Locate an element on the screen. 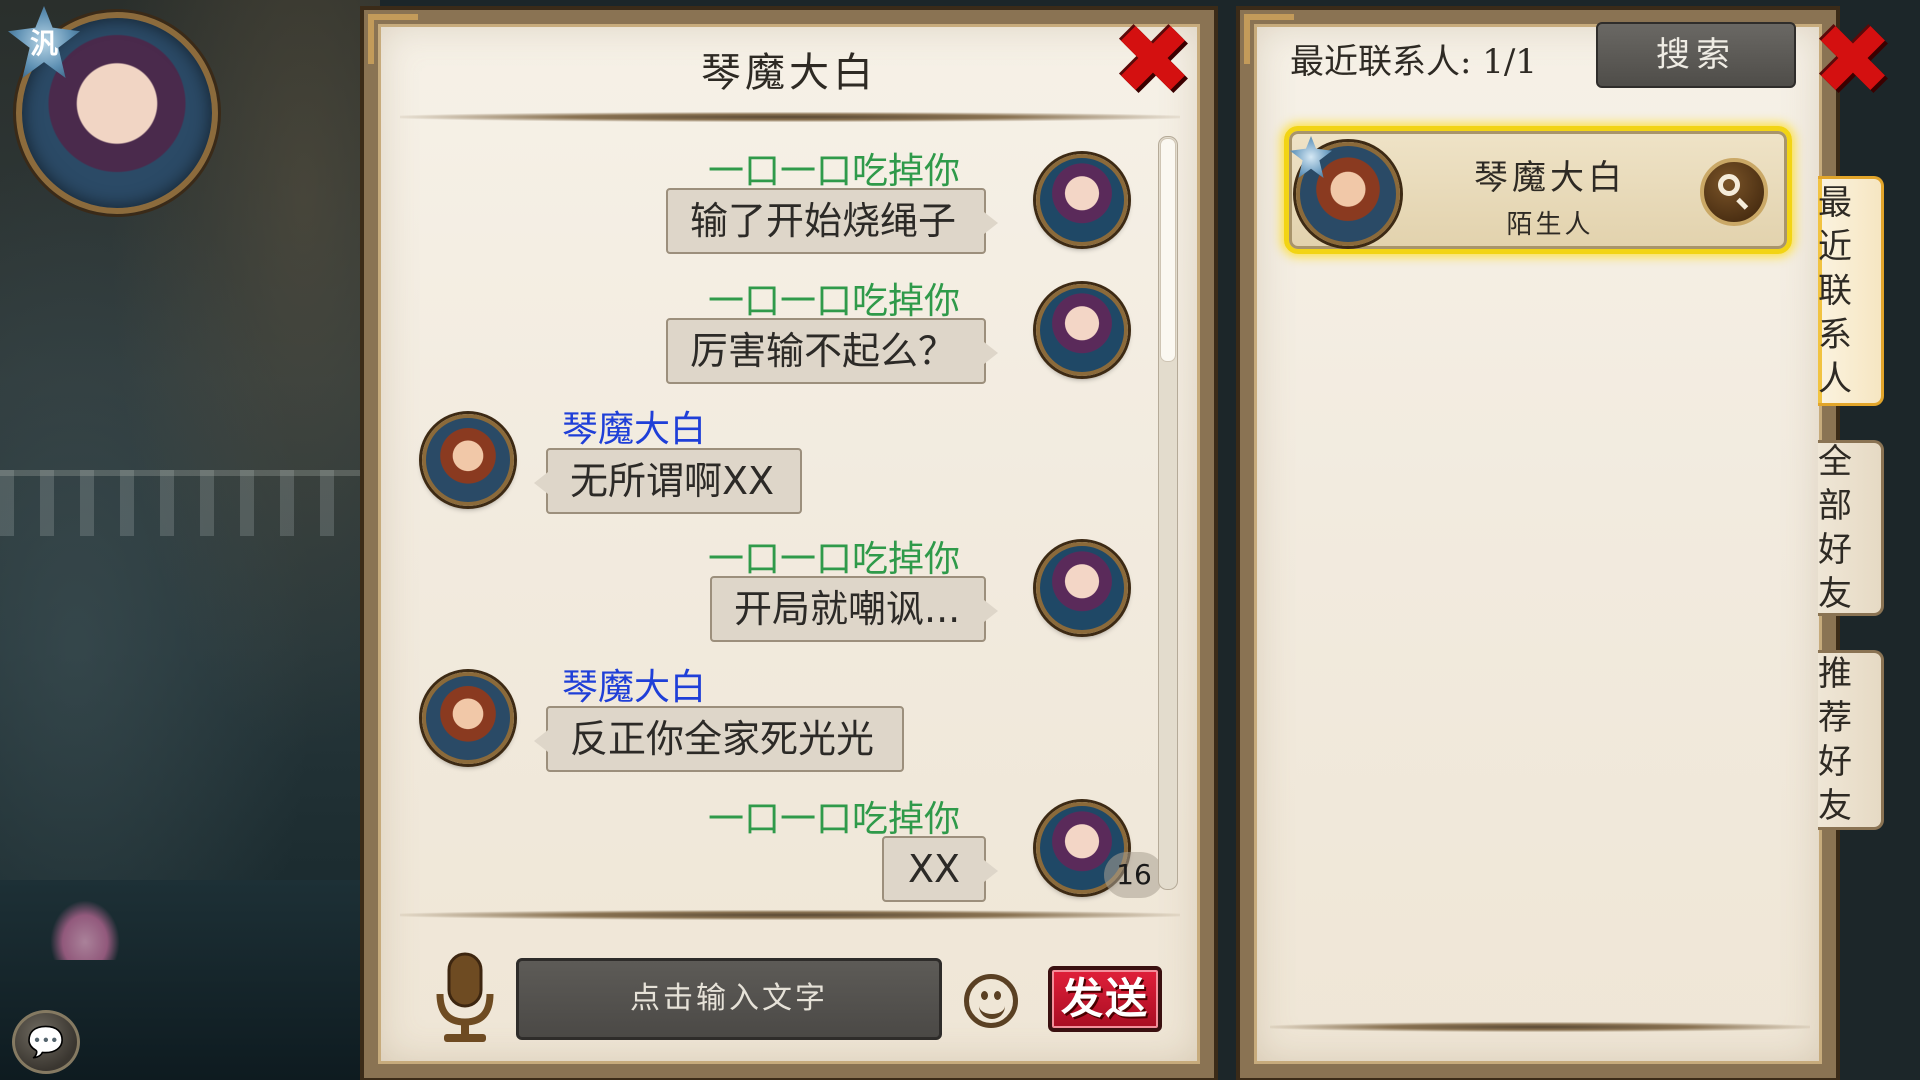  player-badge-text: 汎 is located at coordinates (43, 43).